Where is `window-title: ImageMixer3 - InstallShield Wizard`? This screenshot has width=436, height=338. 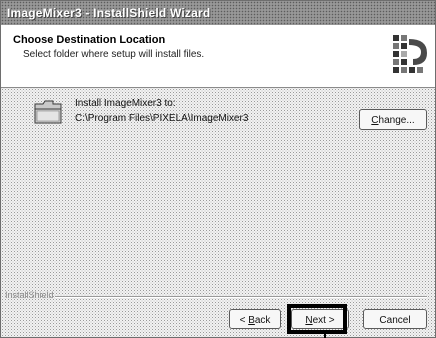
window-title: ImageMixer3 - InstallShield Wizard is located at coordinates (109, 13).